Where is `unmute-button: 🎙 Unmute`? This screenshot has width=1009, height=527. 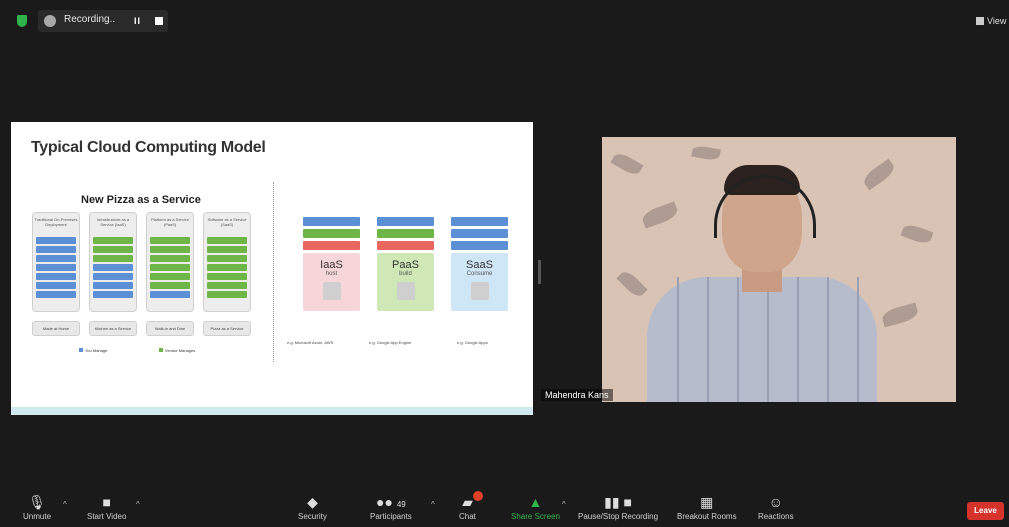 unmute-button: 🎙 Unmute is located at coordinates (37, 507).